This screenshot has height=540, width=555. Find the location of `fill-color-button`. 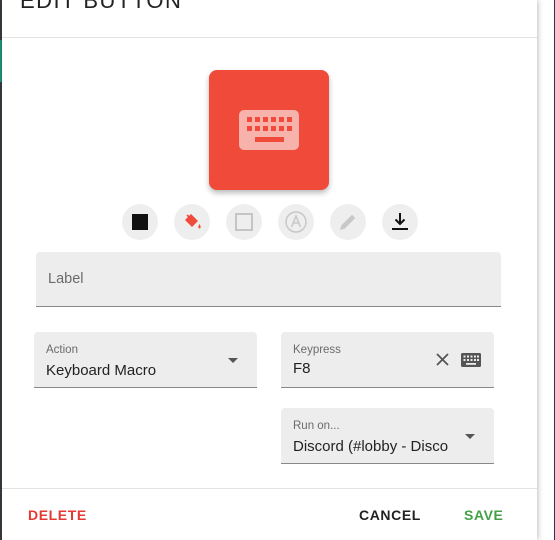

fill-color-button is located at coordinates (192, 222).